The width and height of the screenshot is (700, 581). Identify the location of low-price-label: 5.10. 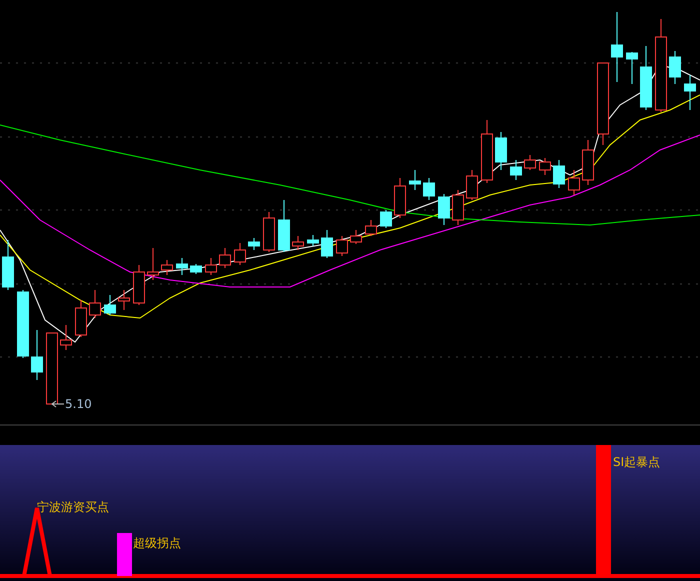
(78, 404).